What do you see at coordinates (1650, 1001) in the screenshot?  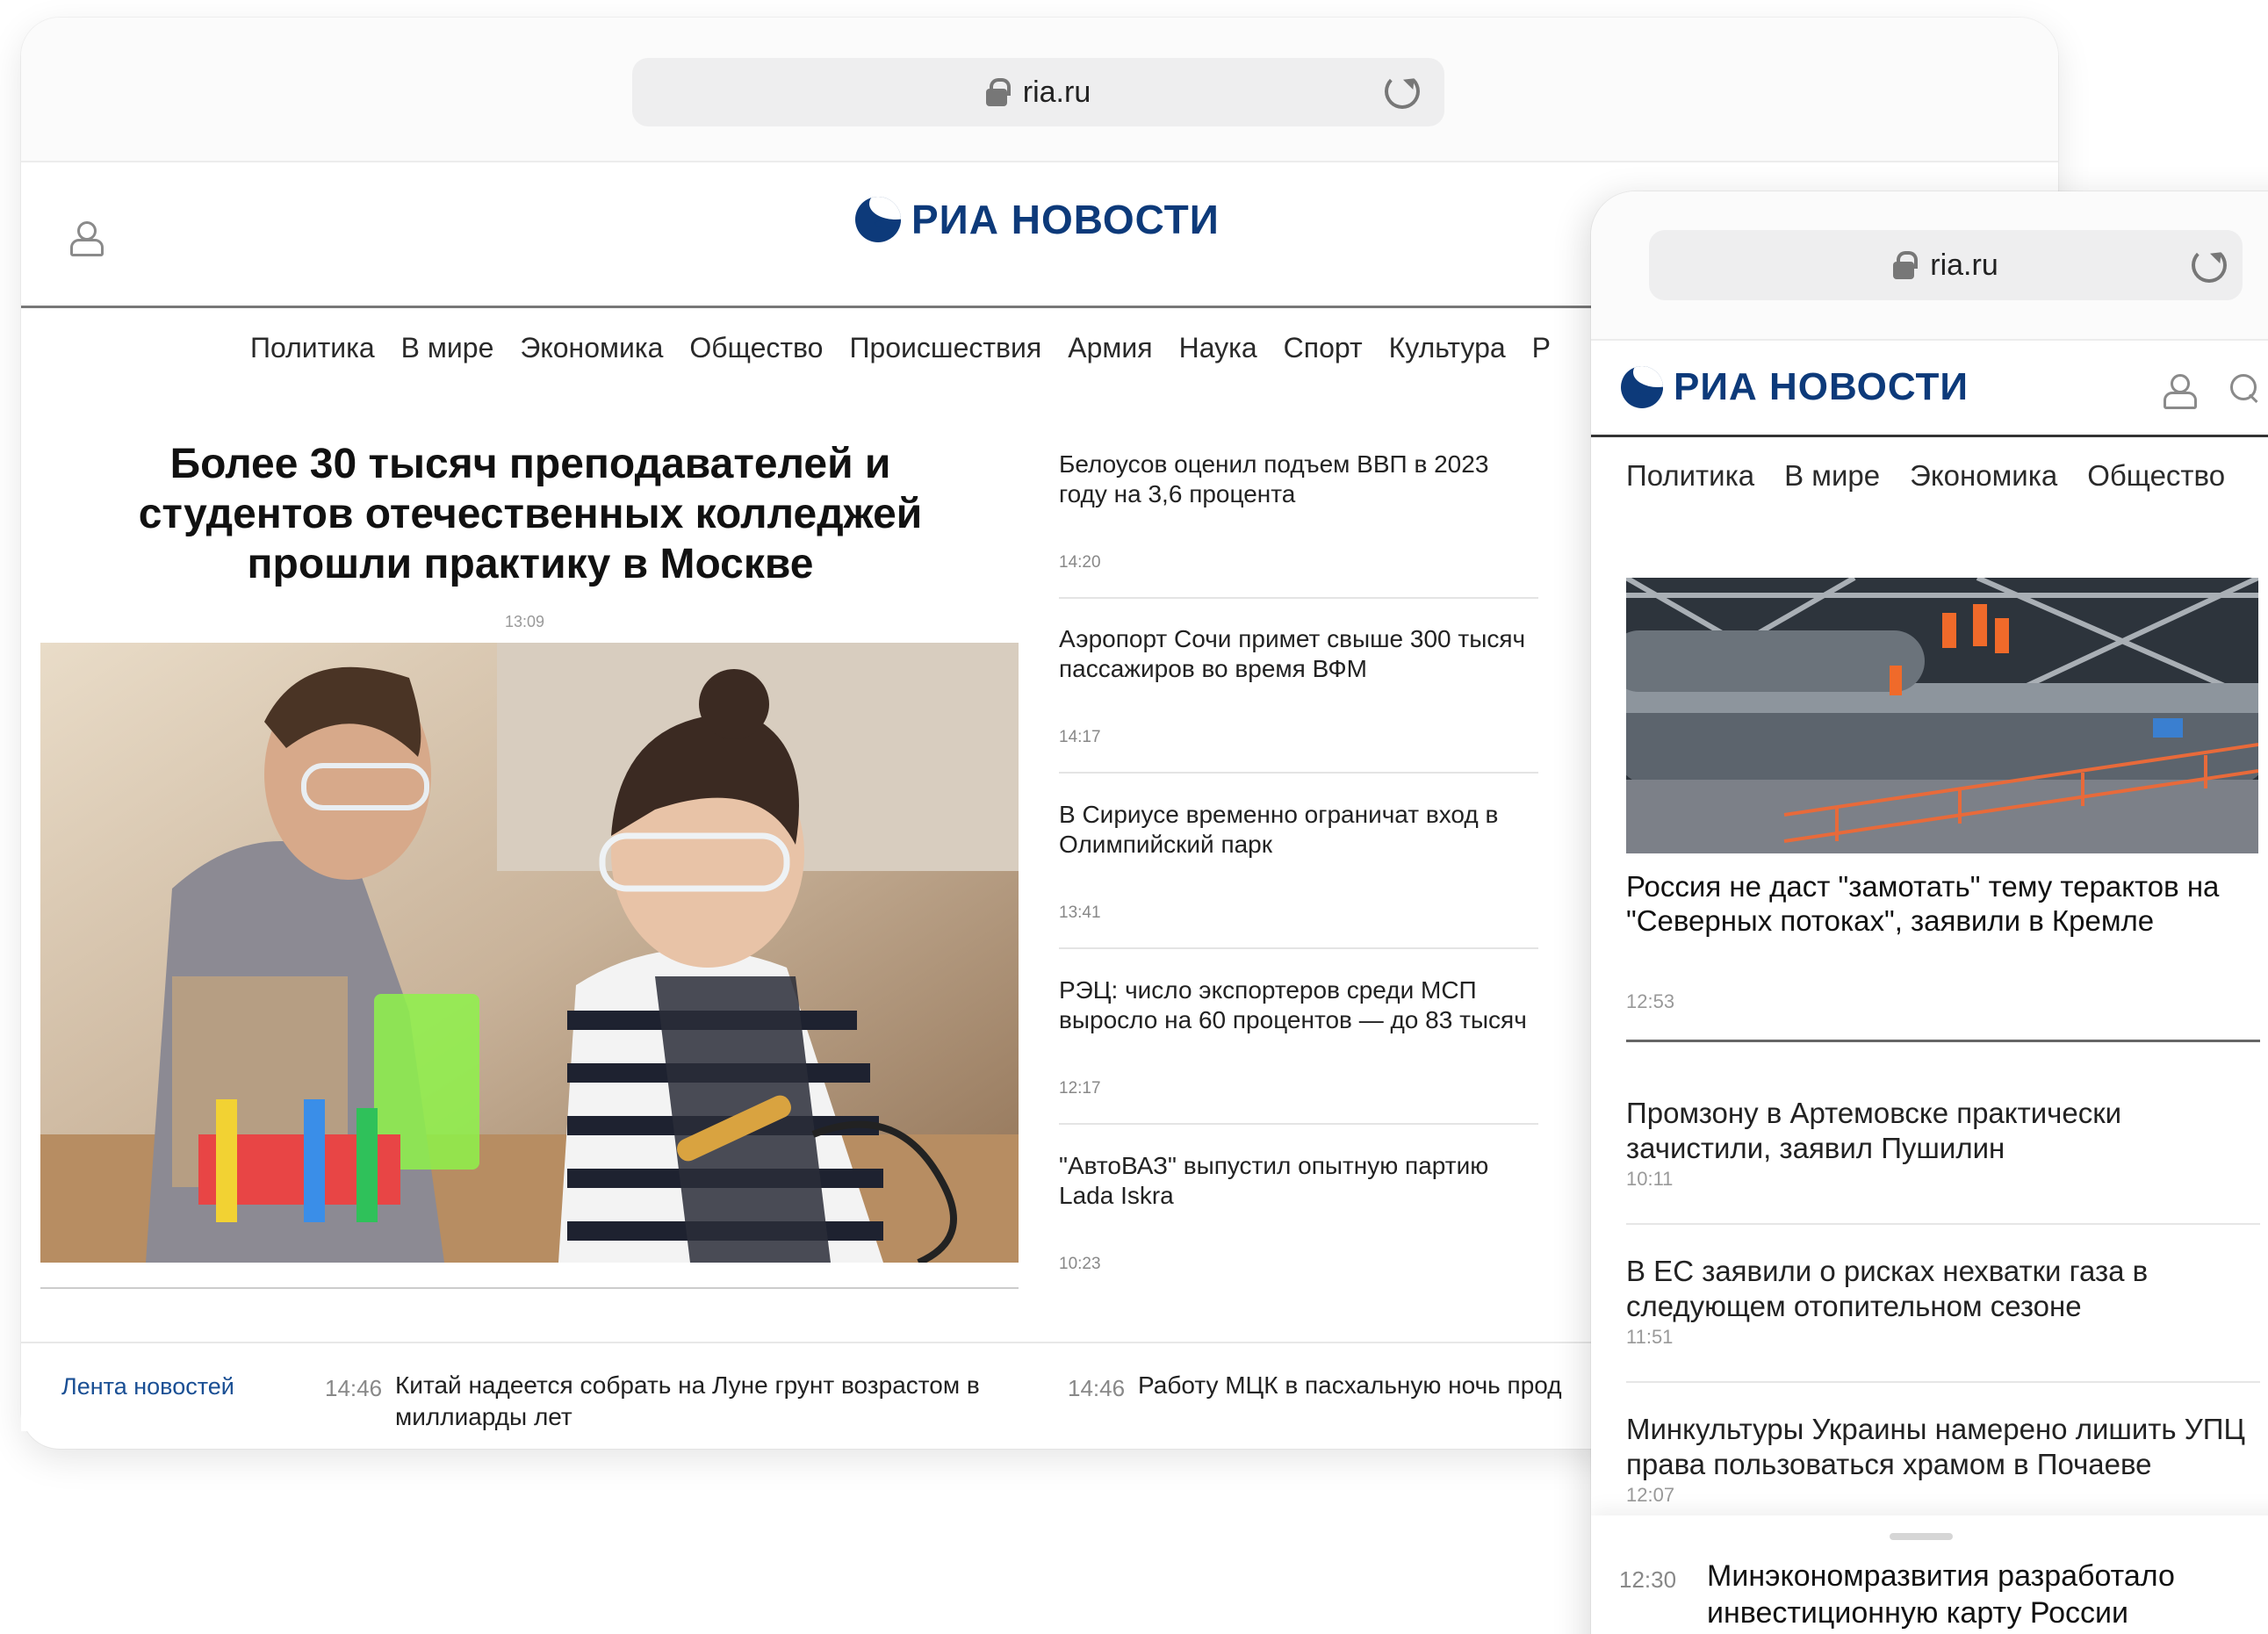 I see `mobile-lead-time: 12:53` at bounding box center [1650, 1001].